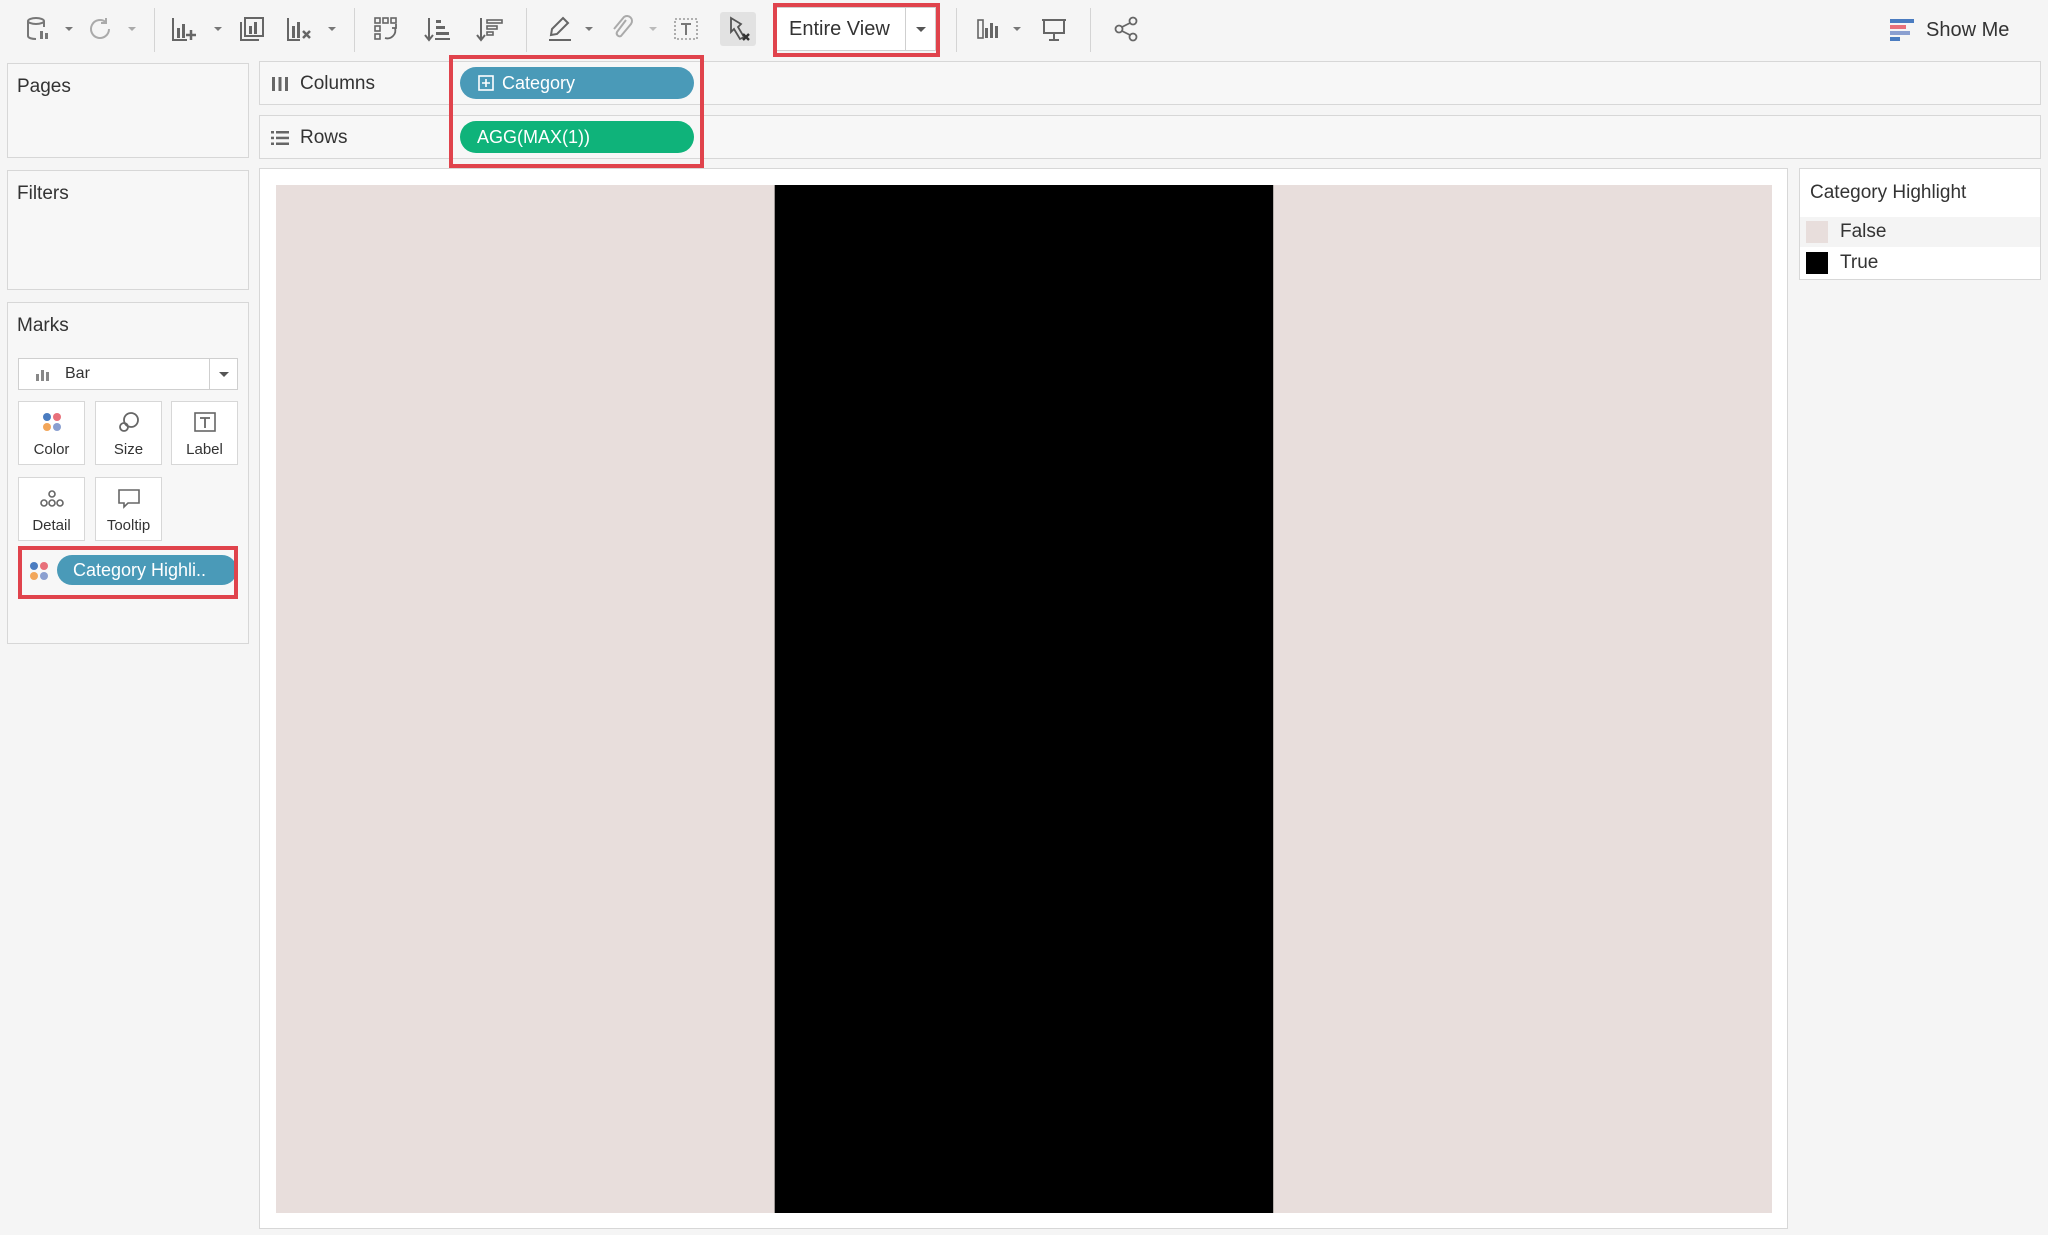 This screenshot has height=1235, width=2048. I want to click on group-members-icon, so click(622, 29).